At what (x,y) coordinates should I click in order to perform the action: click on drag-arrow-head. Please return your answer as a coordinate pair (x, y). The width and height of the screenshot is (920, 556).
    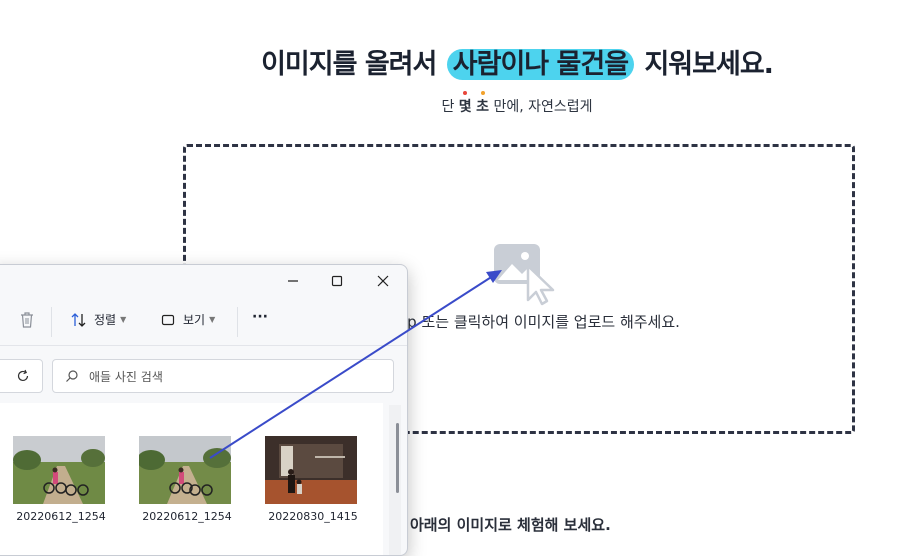
    Looking at the image, I should click on (494, 276).